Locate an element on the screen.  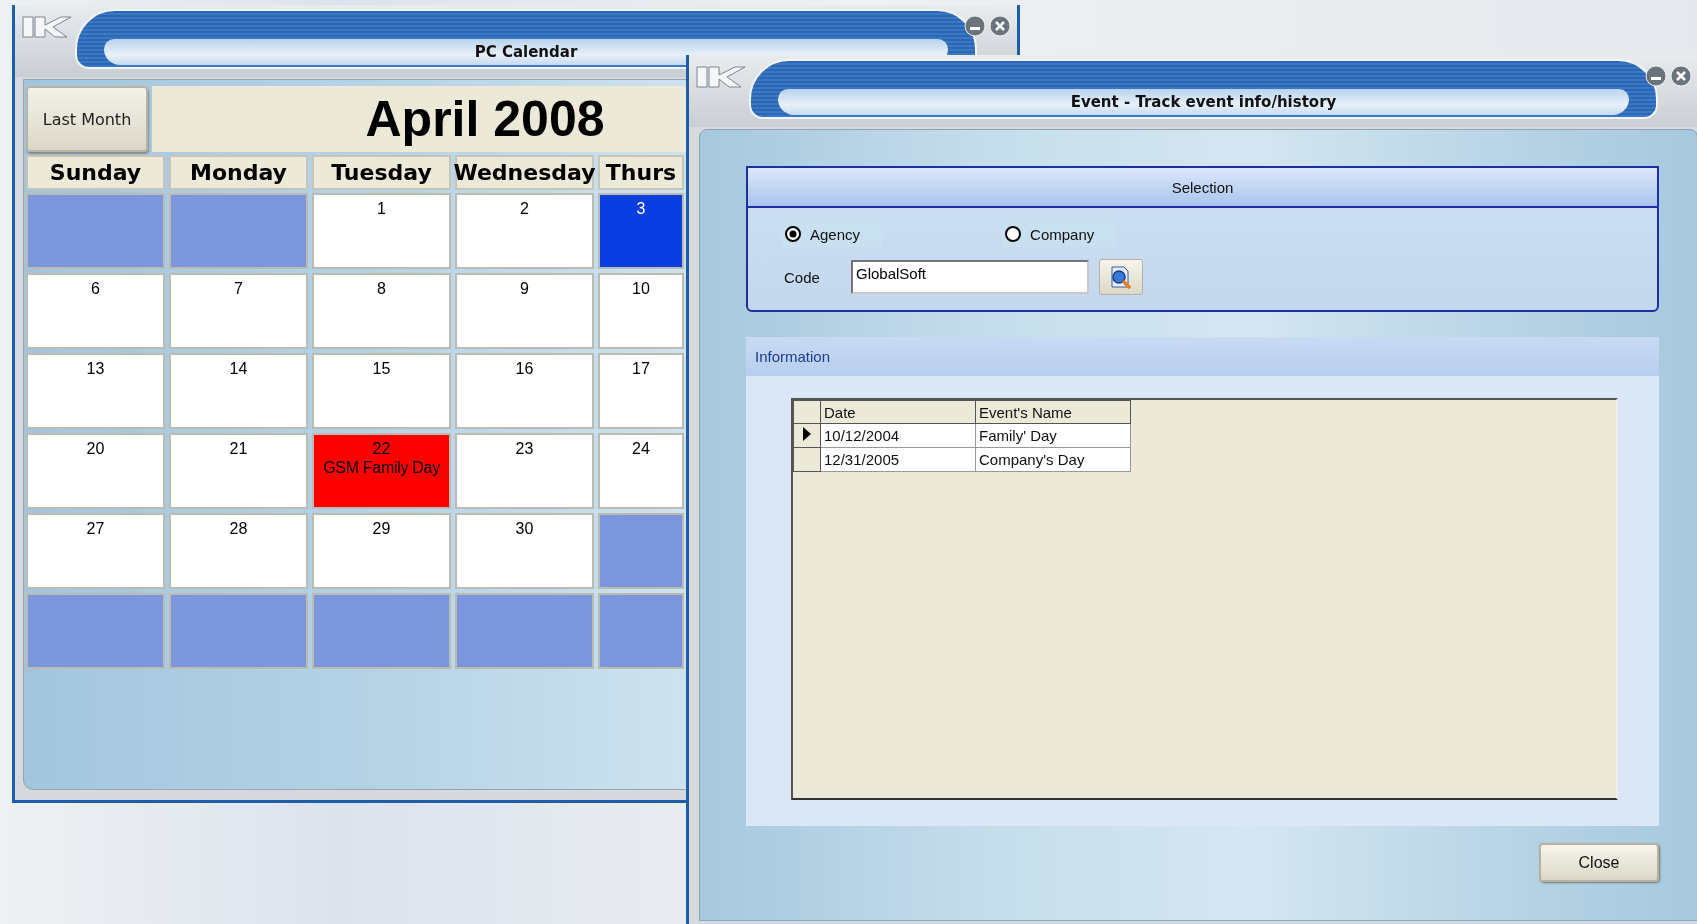
day-number: 15 is located at coordinates (381, 368).